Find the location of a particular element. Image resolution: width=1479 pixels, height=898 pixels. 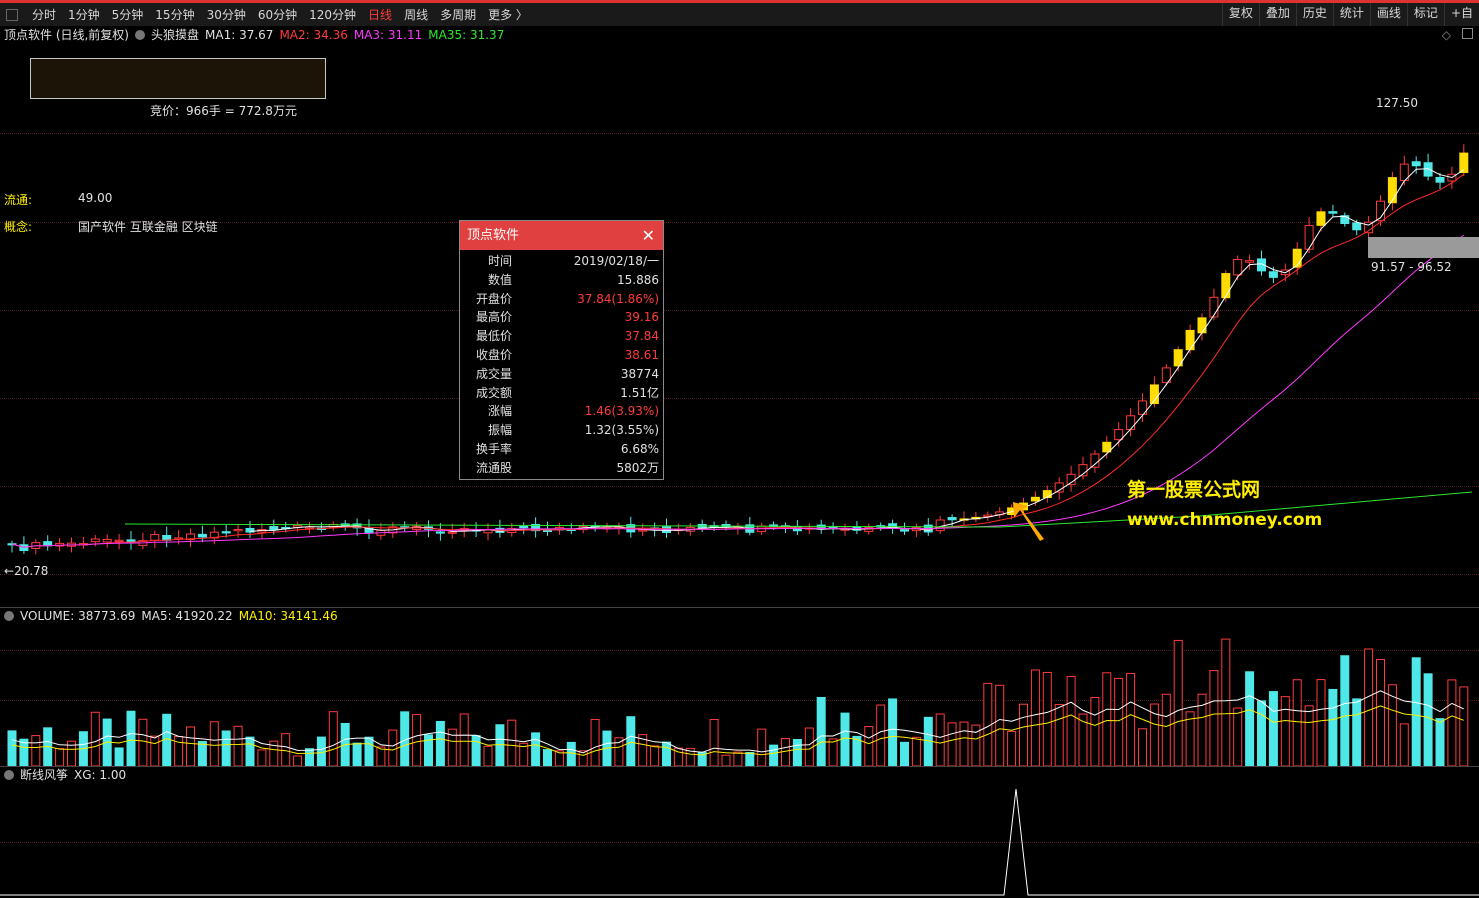

period-tab-9: 多周期 is located at coordinates (458, 15).